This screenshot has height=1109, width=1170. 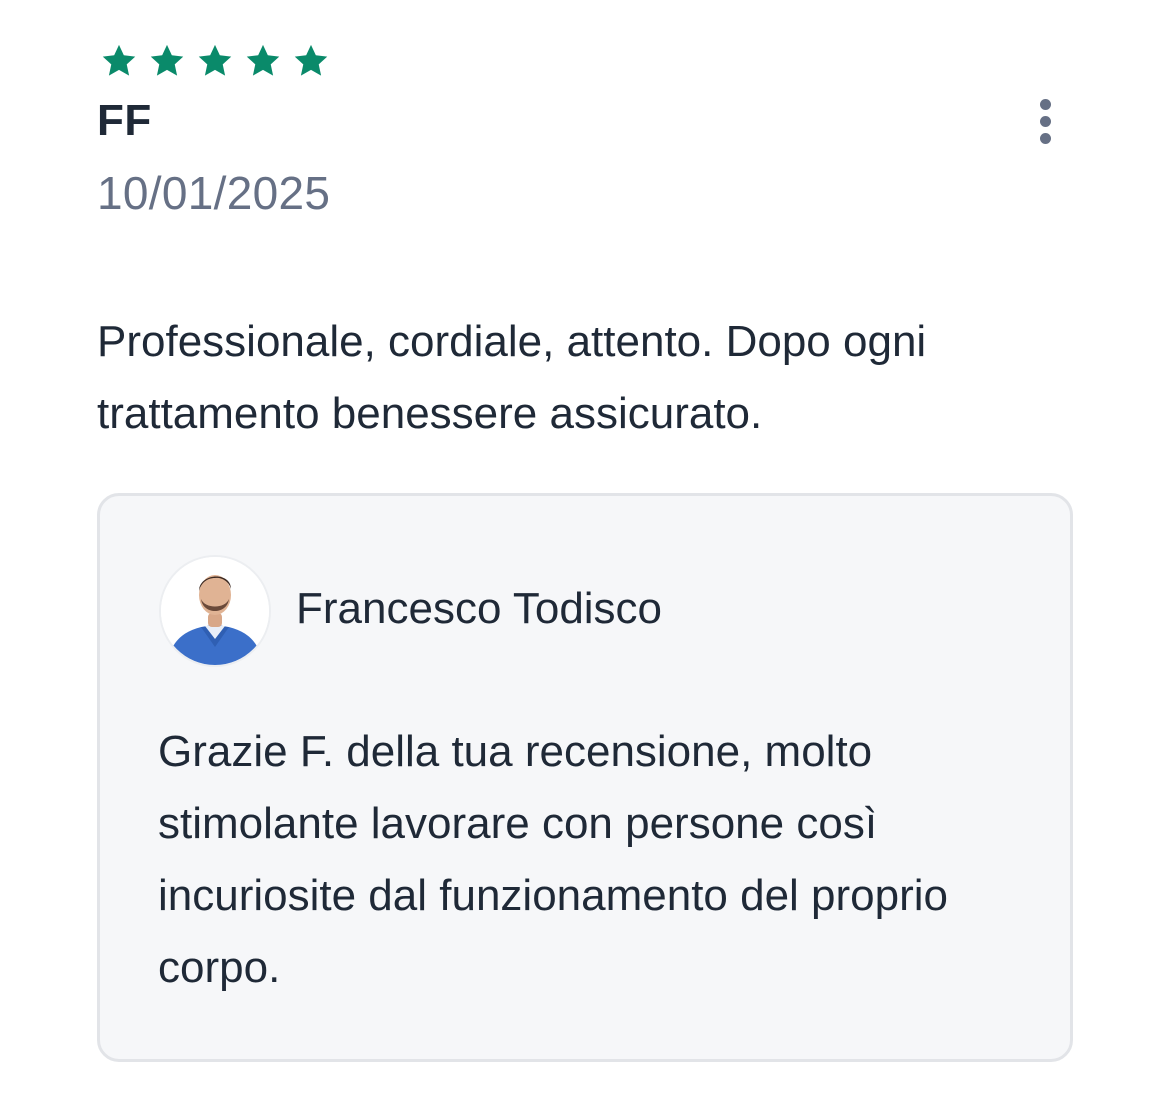 I want to click on more-vertical-icon, so click(x=1045, y=104).